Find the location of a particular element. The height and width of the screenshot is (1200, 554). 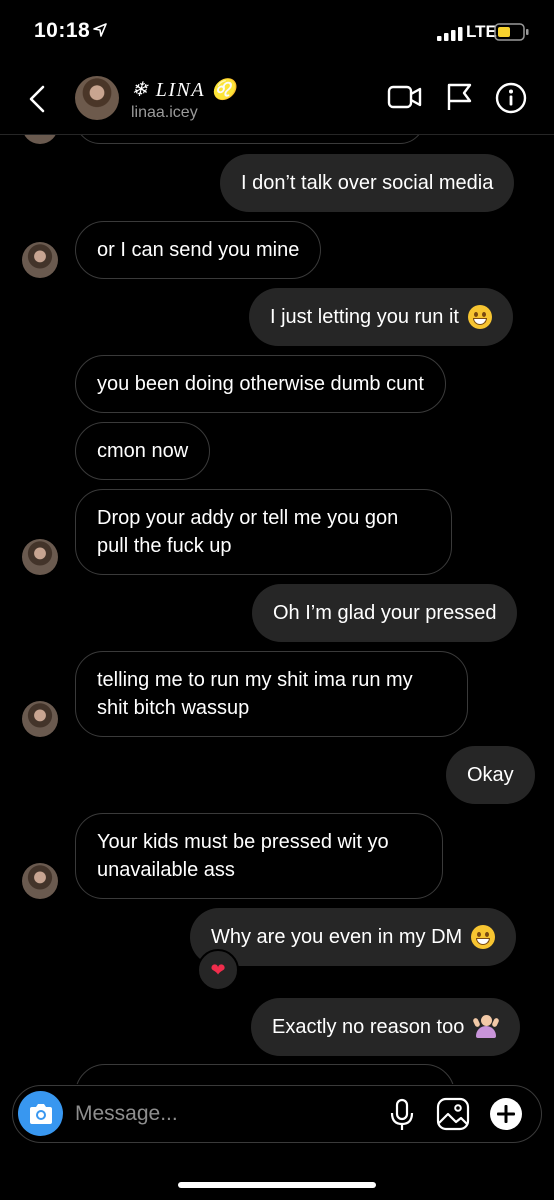

message-text: Okay is located at coordinates (490, 775).